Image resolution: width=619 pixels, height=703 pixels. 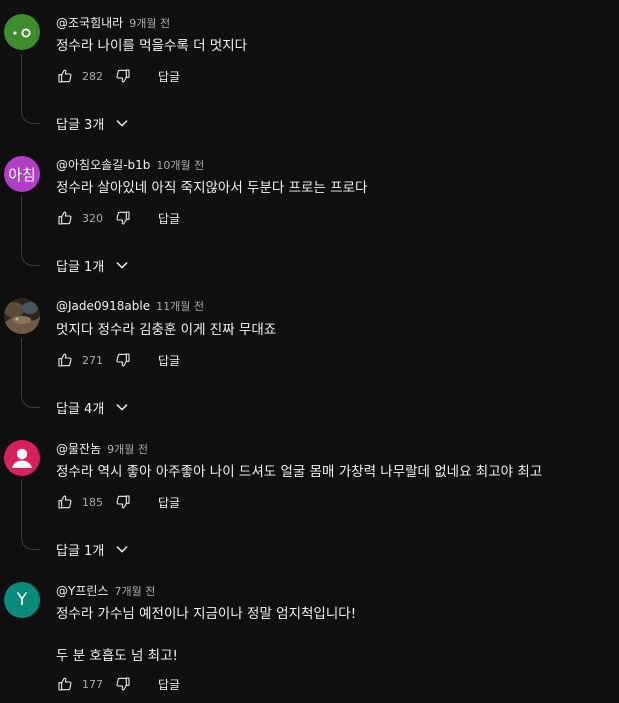 I want to click on like-count: 282, so click(x=92, y=76).